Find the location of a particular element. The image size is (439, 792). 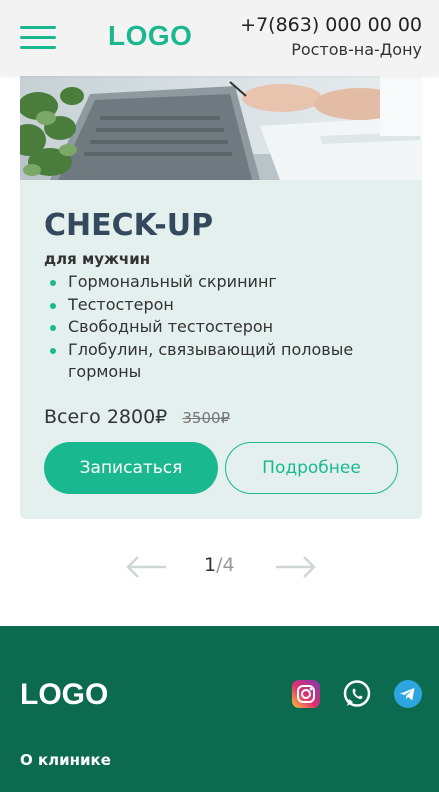

footer-logo: LOGO is located at coordinates (64, 695).